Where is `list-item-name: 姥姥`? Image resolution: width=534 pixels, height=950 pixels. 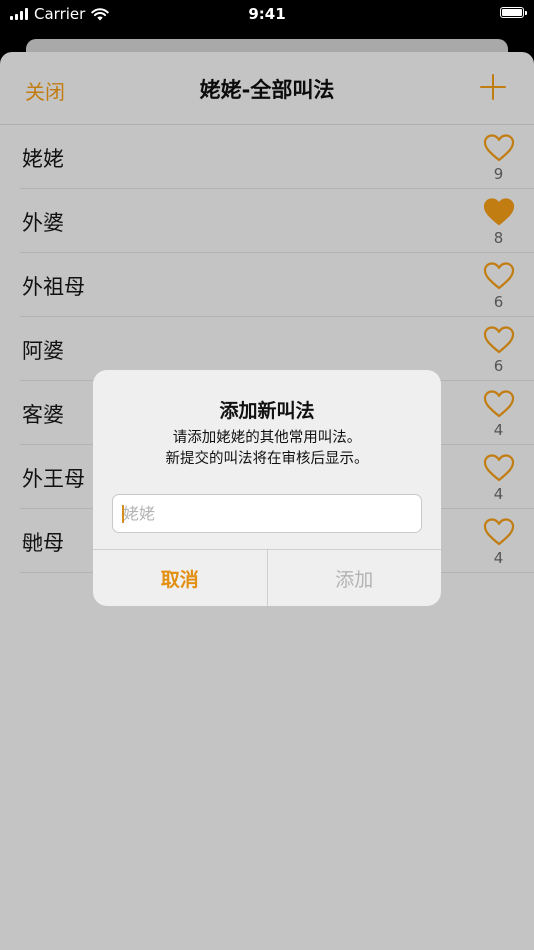
list-item-name: 姥姥 is located at coordinates (43, 159).